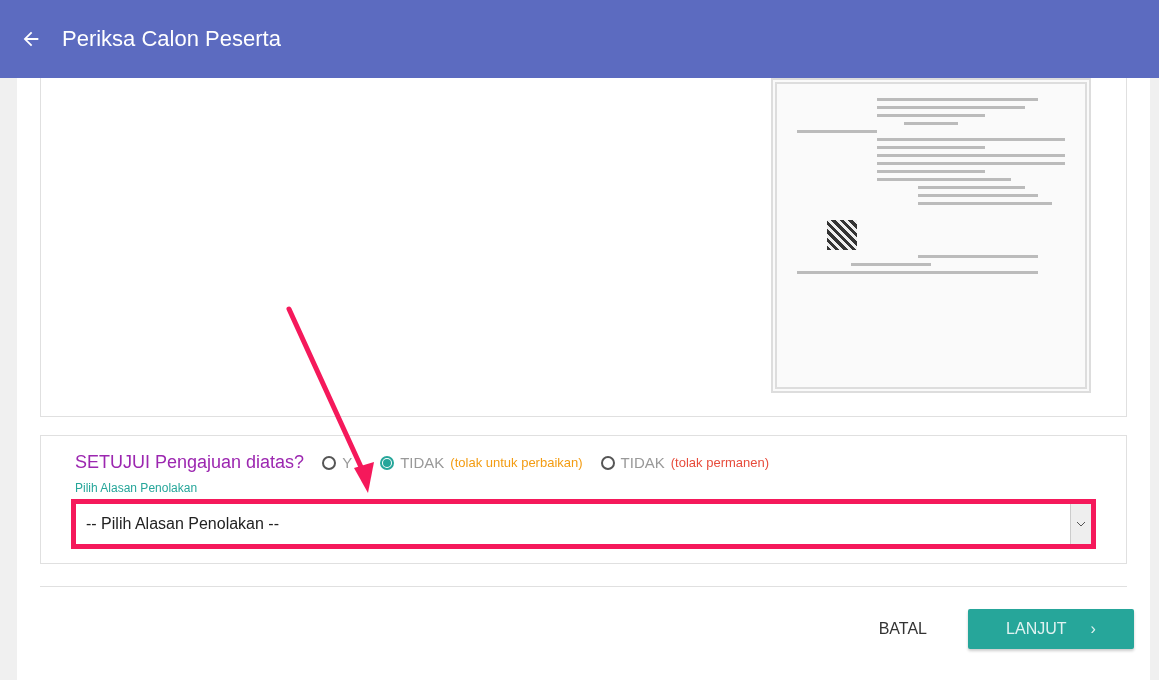  Describe the element at coordinates (516, 462) in the screenshot. I see `option-note: (tolak untuk perbaikan)` at that location.